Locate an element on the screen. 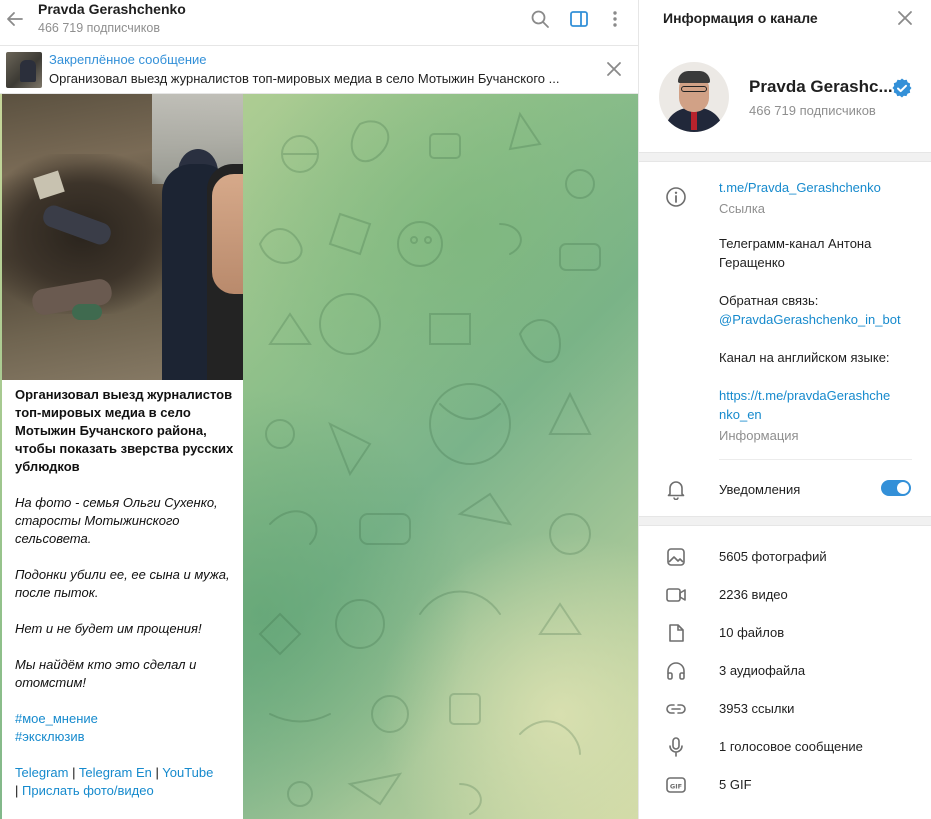  chat-title-block: Pravda Gerashchenko 466 719 подписчиков is located at coordinates (112, 18).